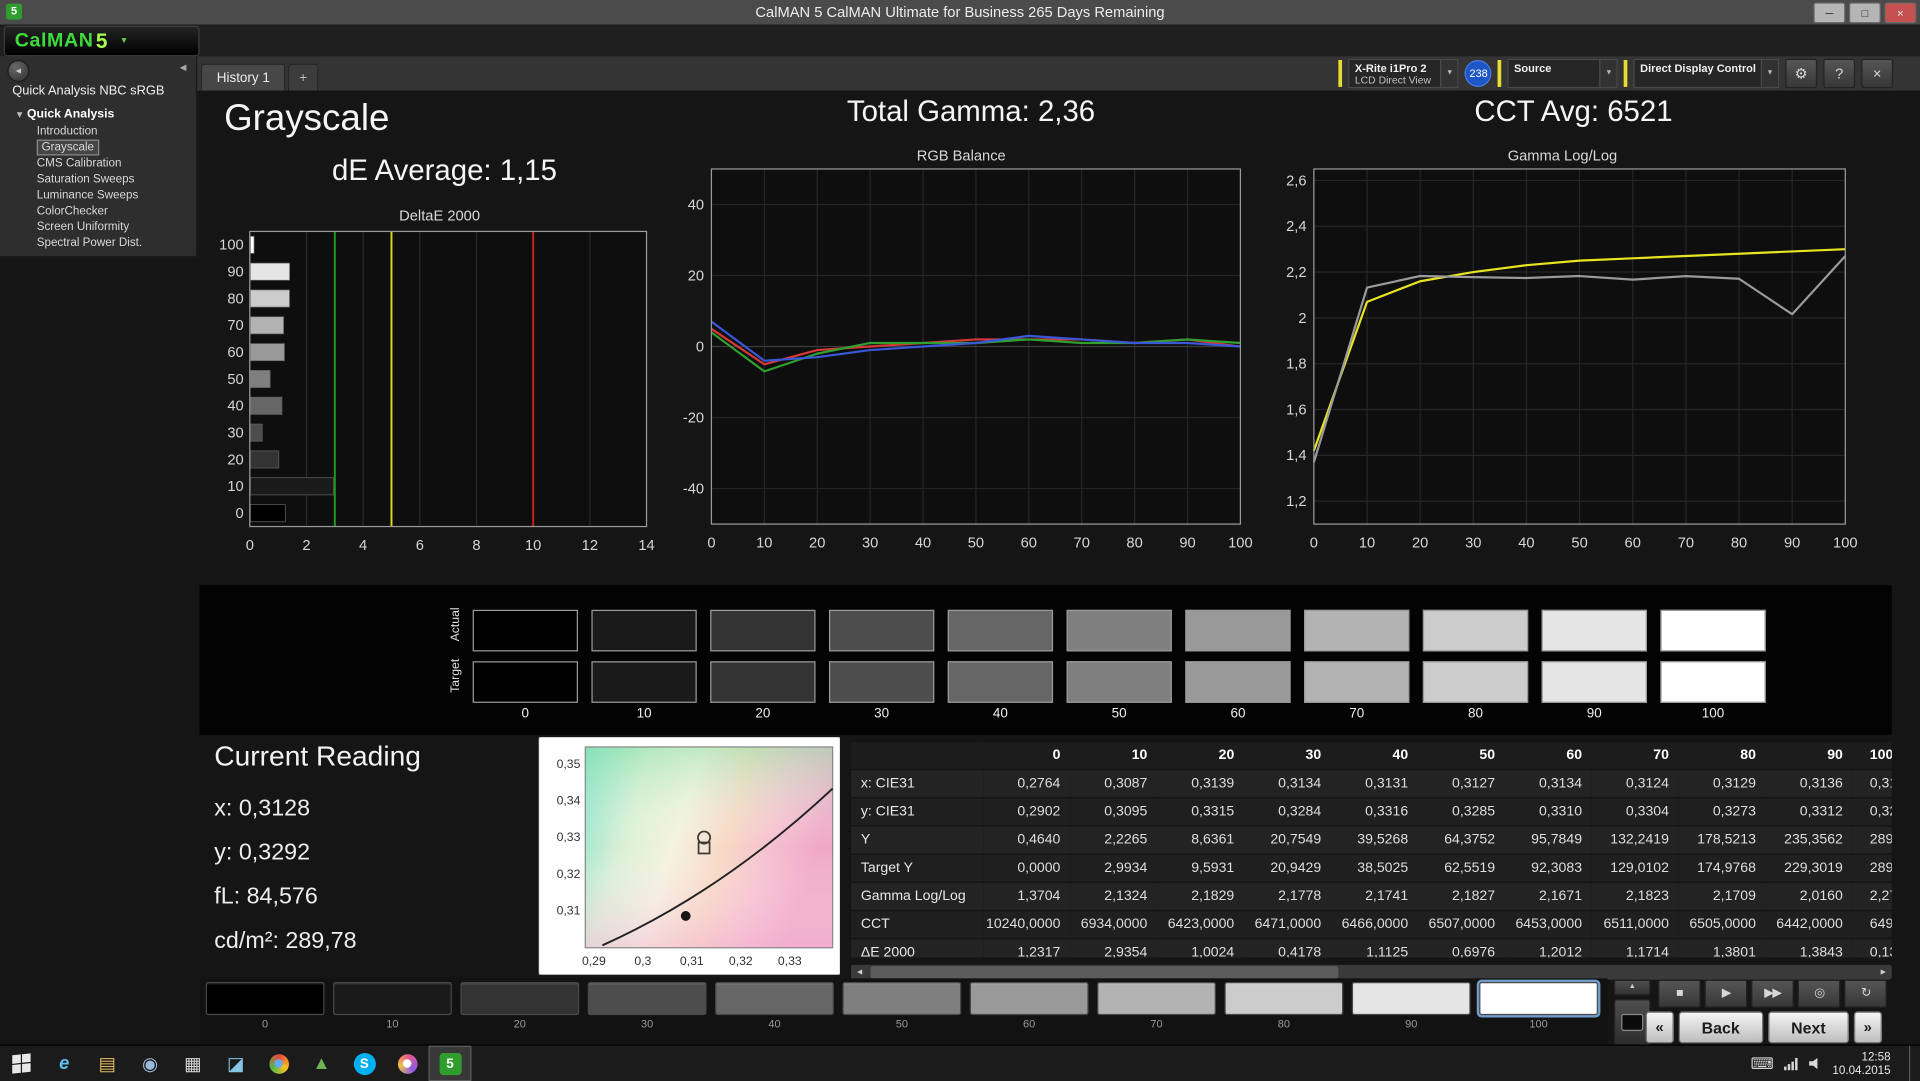 The width and height of the screenshot is (1920, 1081). Describe the element at coordinates (98, 227) in the screenshot. I see `sidebar-item-screen-uniformity: Screen Uniformity` at that location.